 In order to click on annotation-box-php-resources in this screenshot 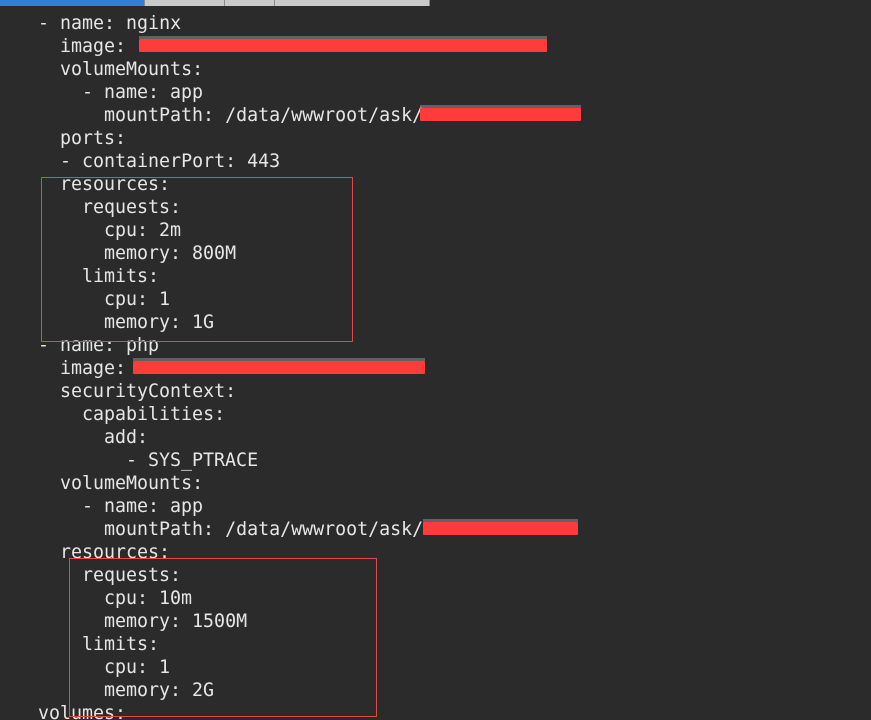, I will do `click(223, 637)`.